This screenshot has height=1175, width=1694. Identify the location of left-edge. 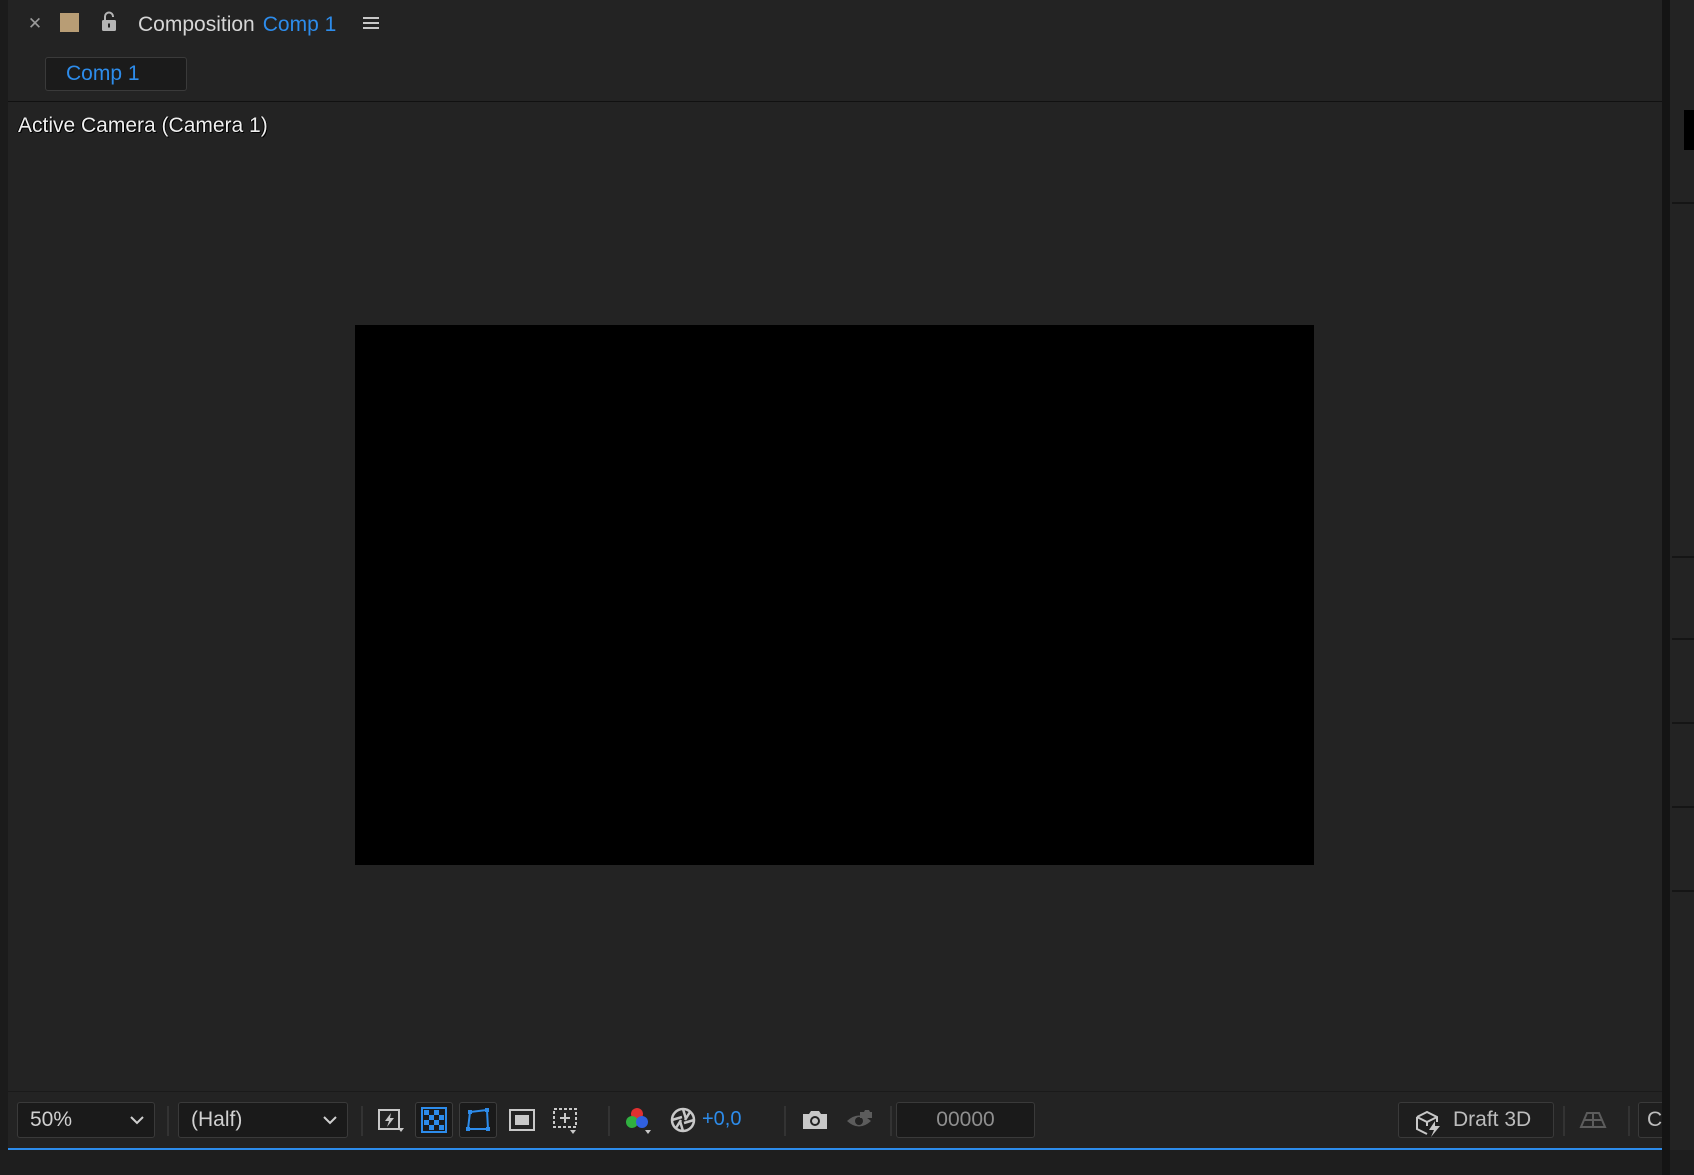
(4, 587).